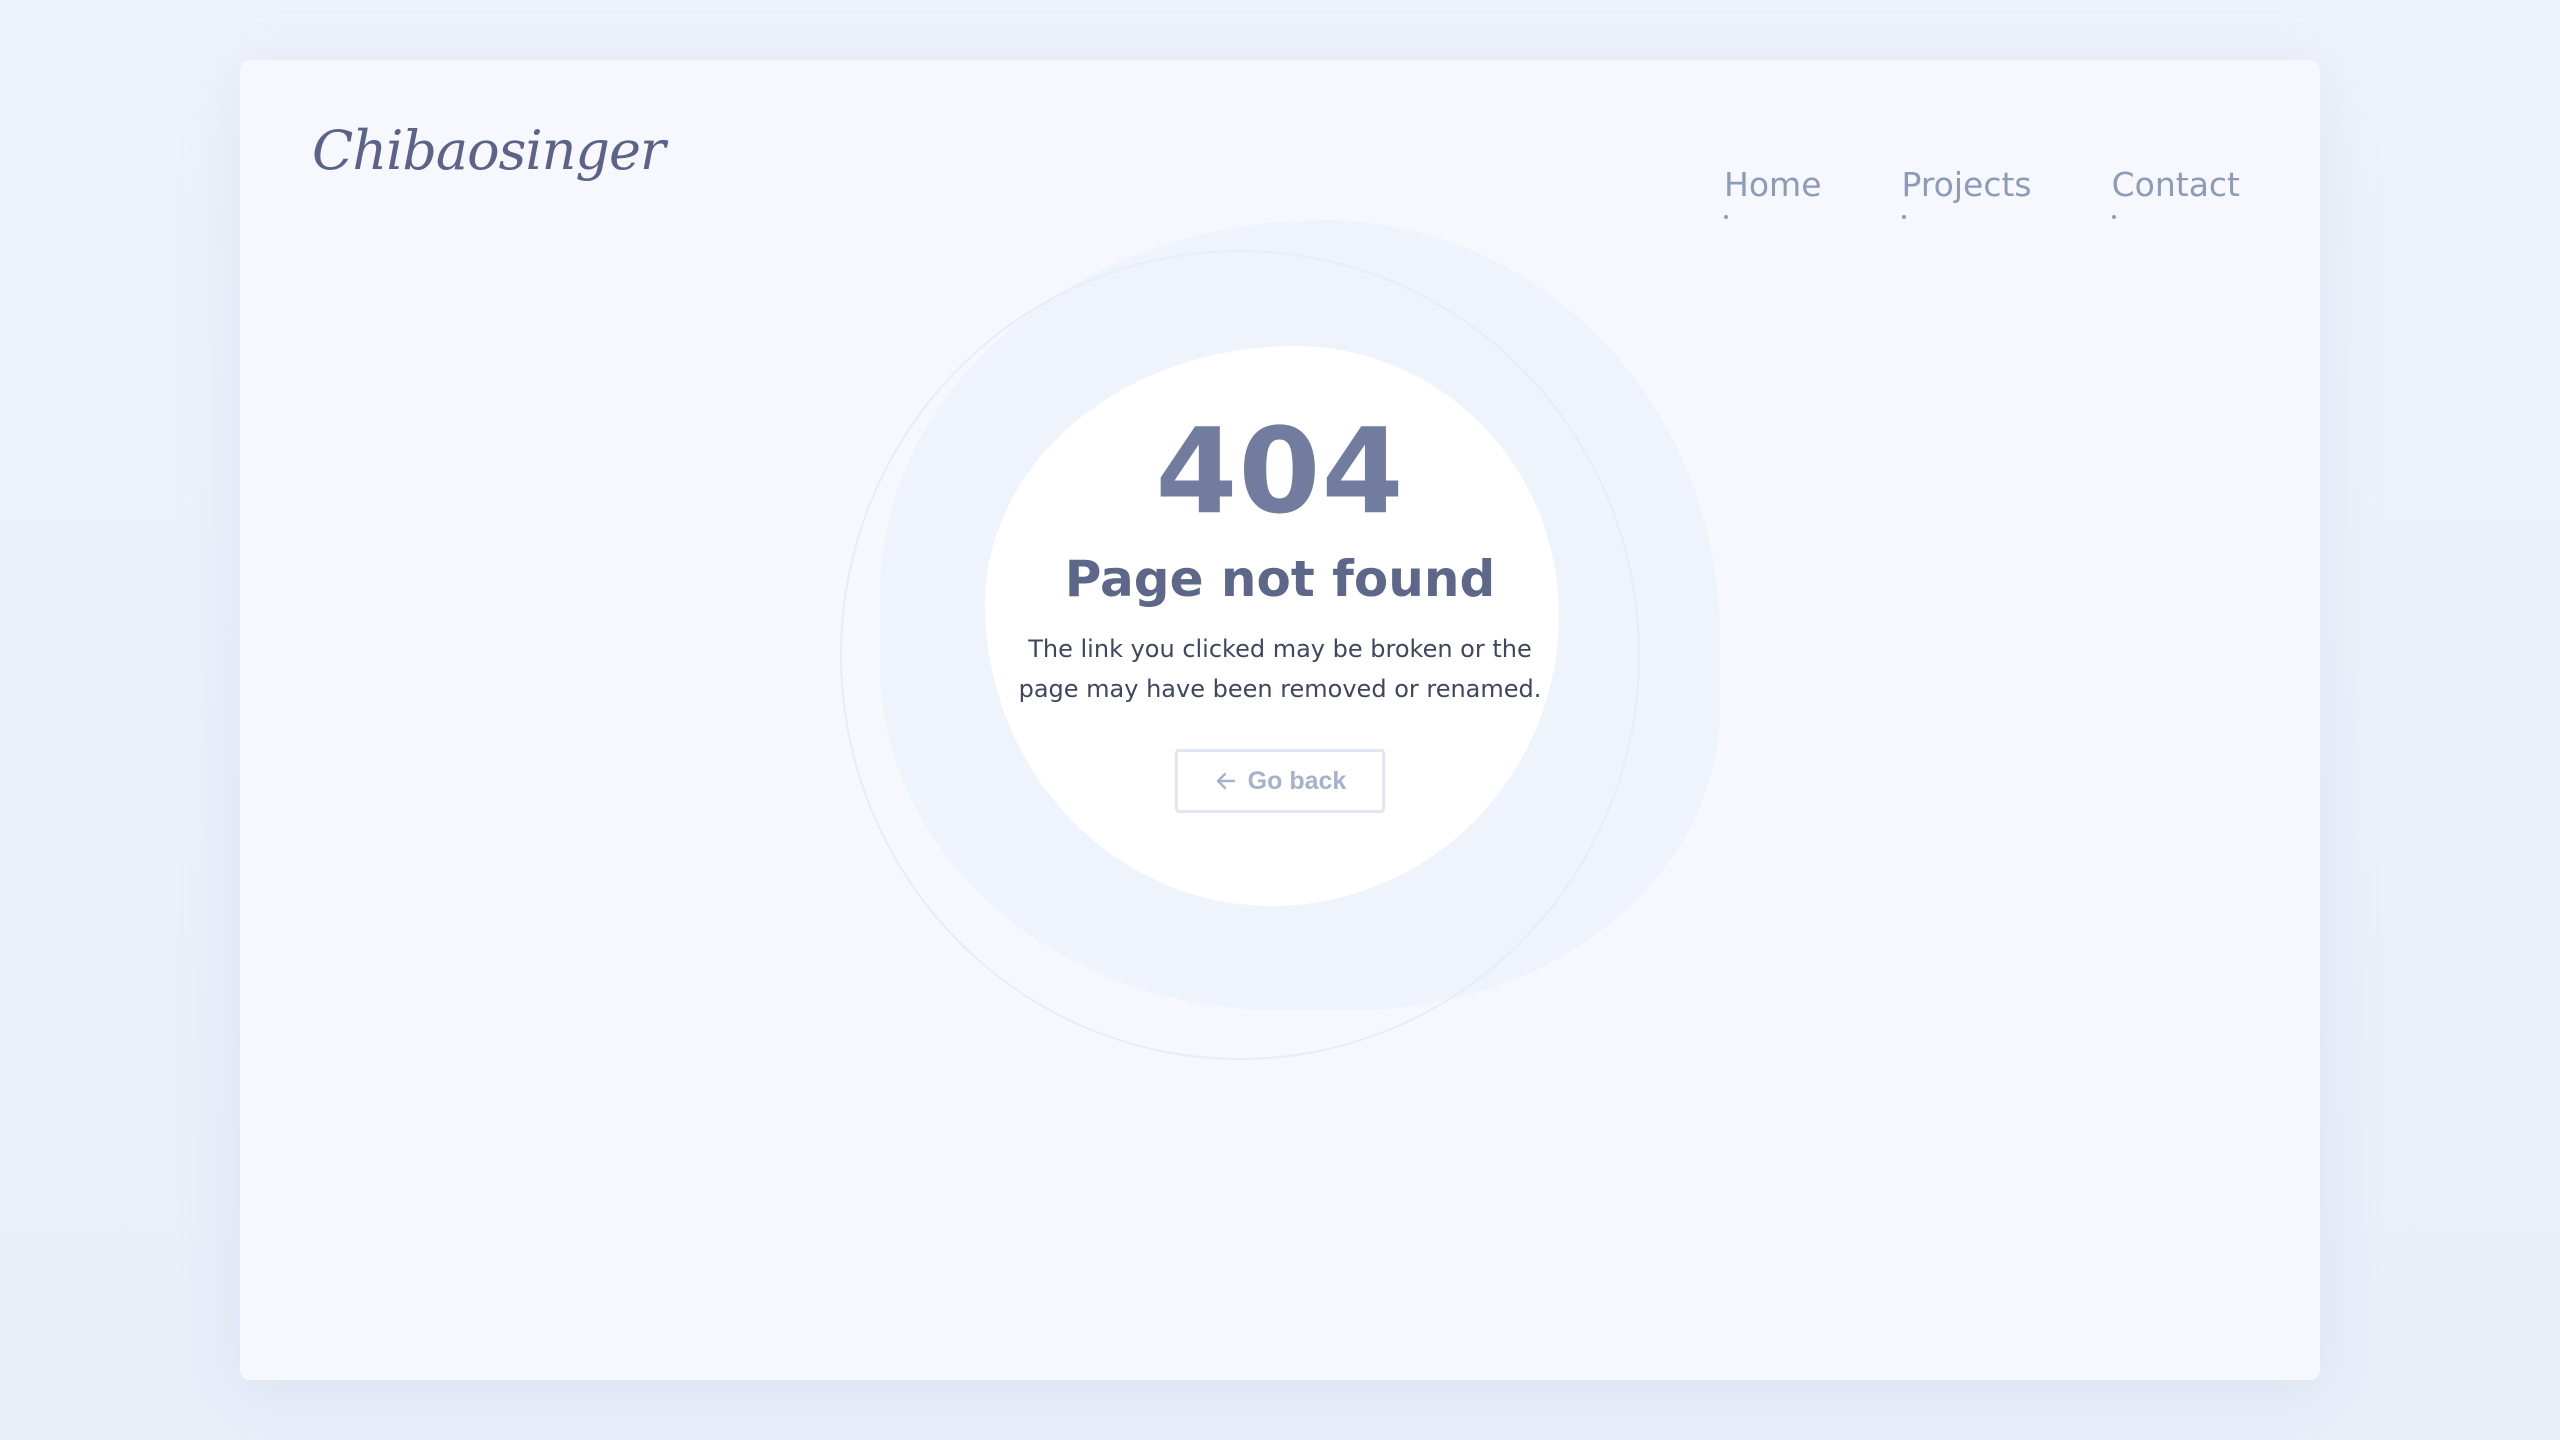 This screenshot has width=2560, height=1440. What do you see at coordinates (1226, 781) in the screenshot?
I see `arrow-left-icon` at bounding box center [1226, 781].